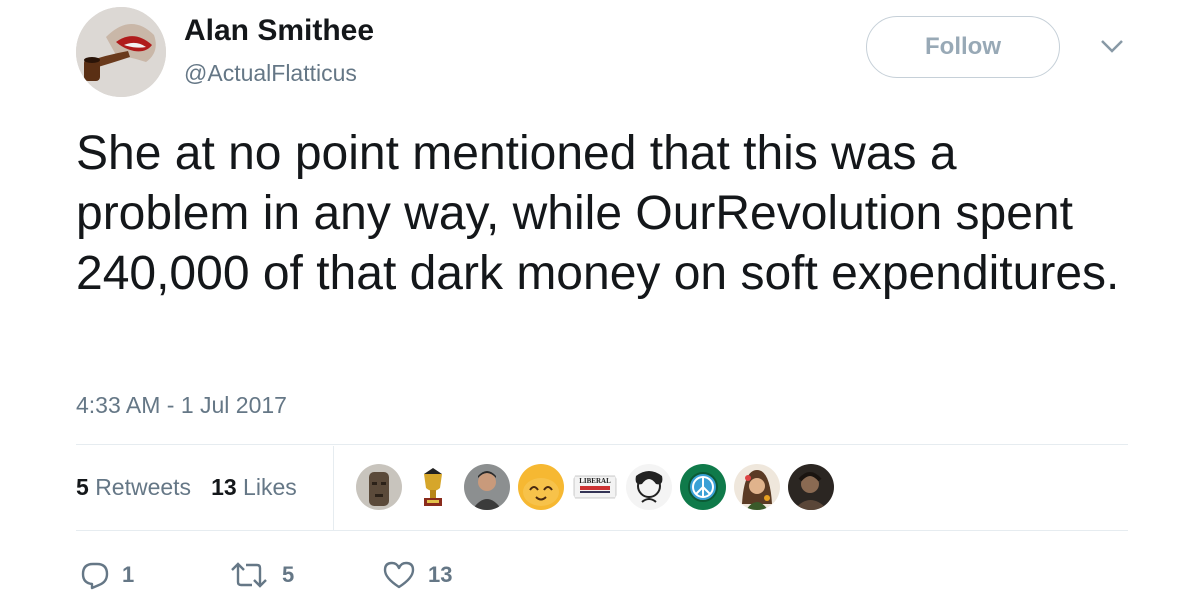 Image resolution: width=1202 pixels, height=600 pixels. I want to click on chevron-down-icon, so click(1112, 46).